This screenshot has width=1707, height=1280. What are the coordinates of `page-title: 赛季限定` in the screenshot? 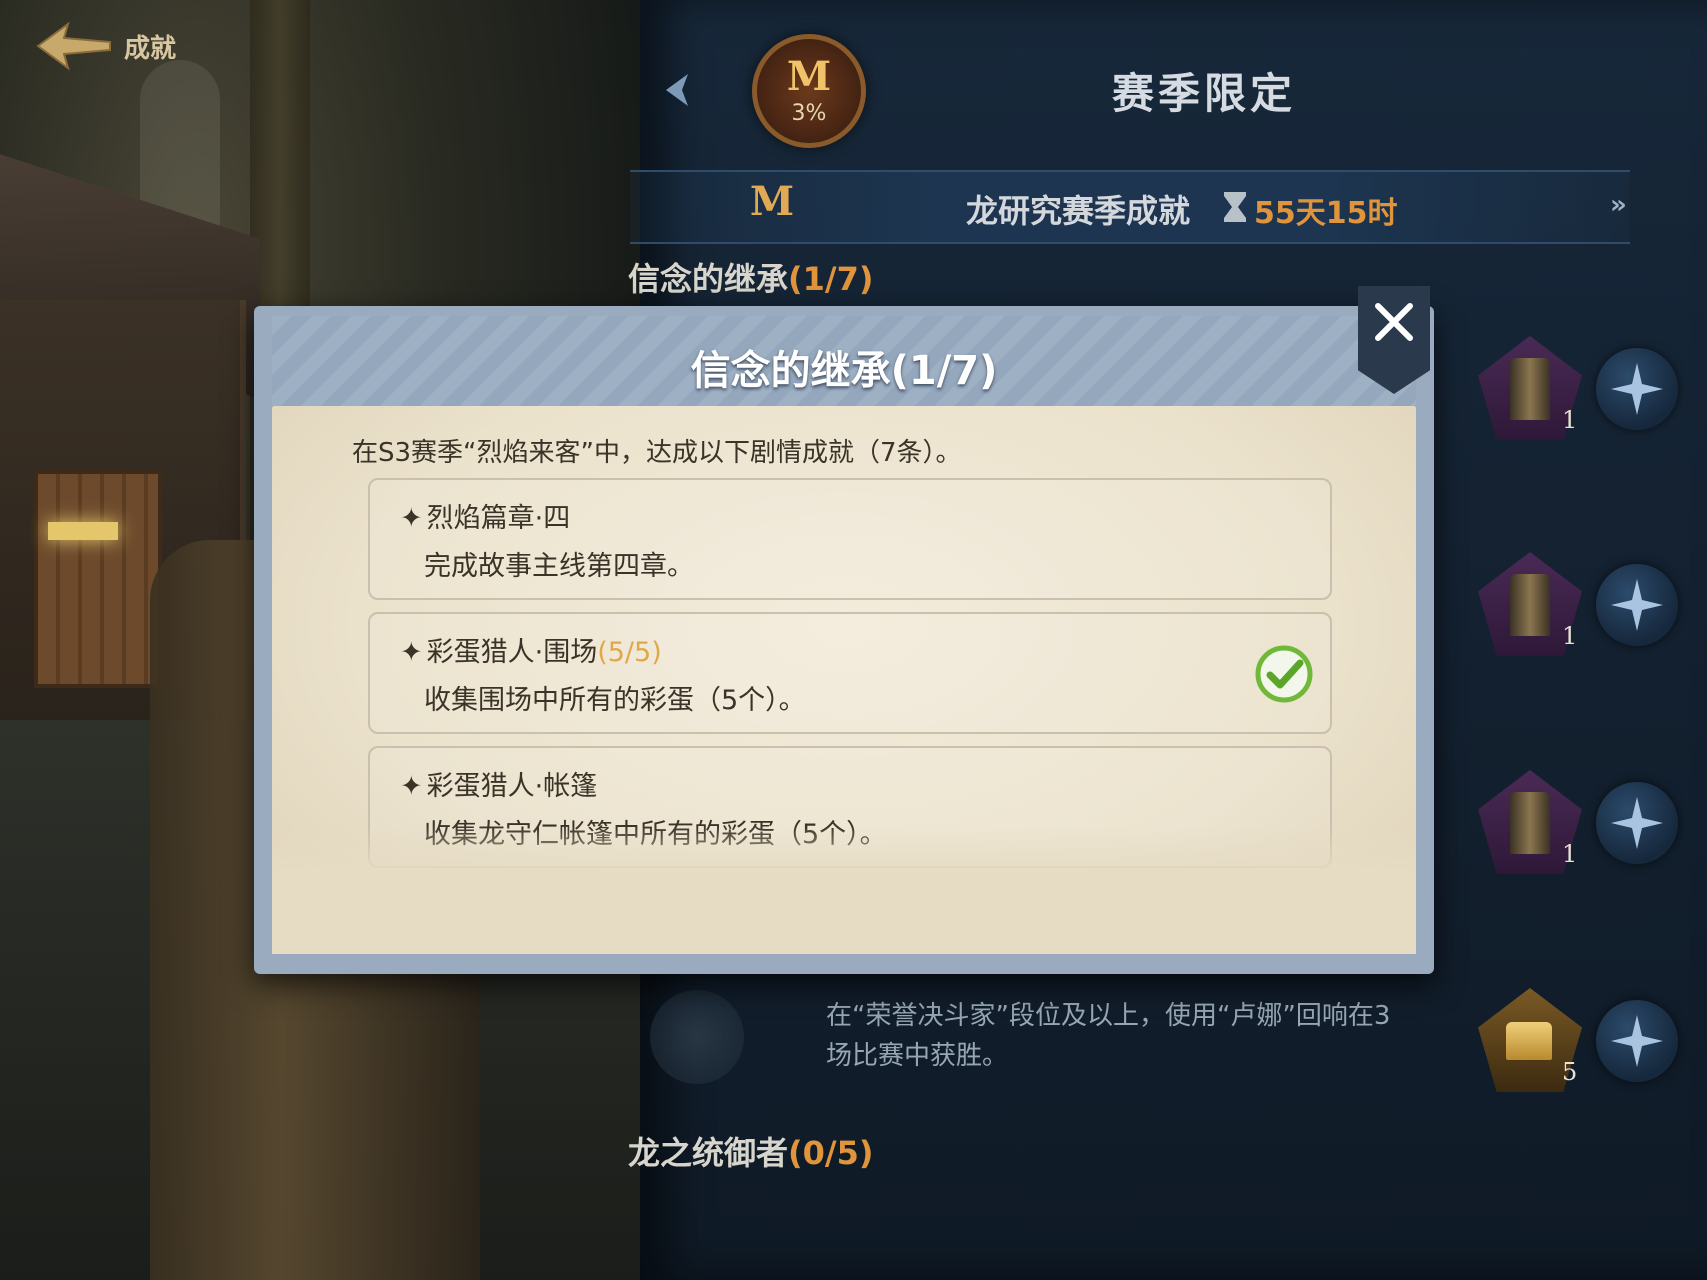 It's located at (1204, 93).